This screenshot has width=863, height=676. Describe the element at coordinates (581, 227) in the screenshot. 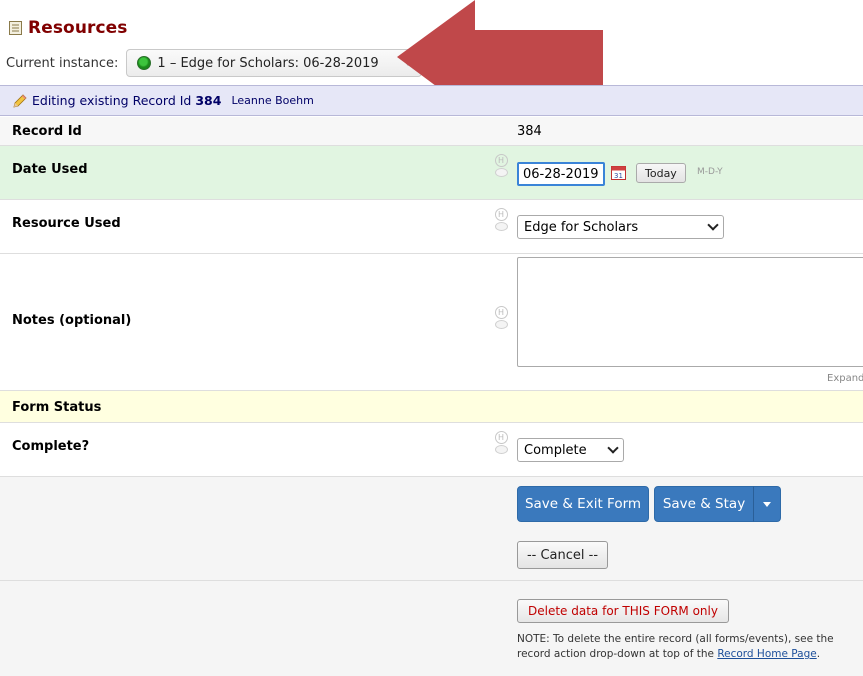

I see `resource-used-selected: Edge for Scholars` at that location.